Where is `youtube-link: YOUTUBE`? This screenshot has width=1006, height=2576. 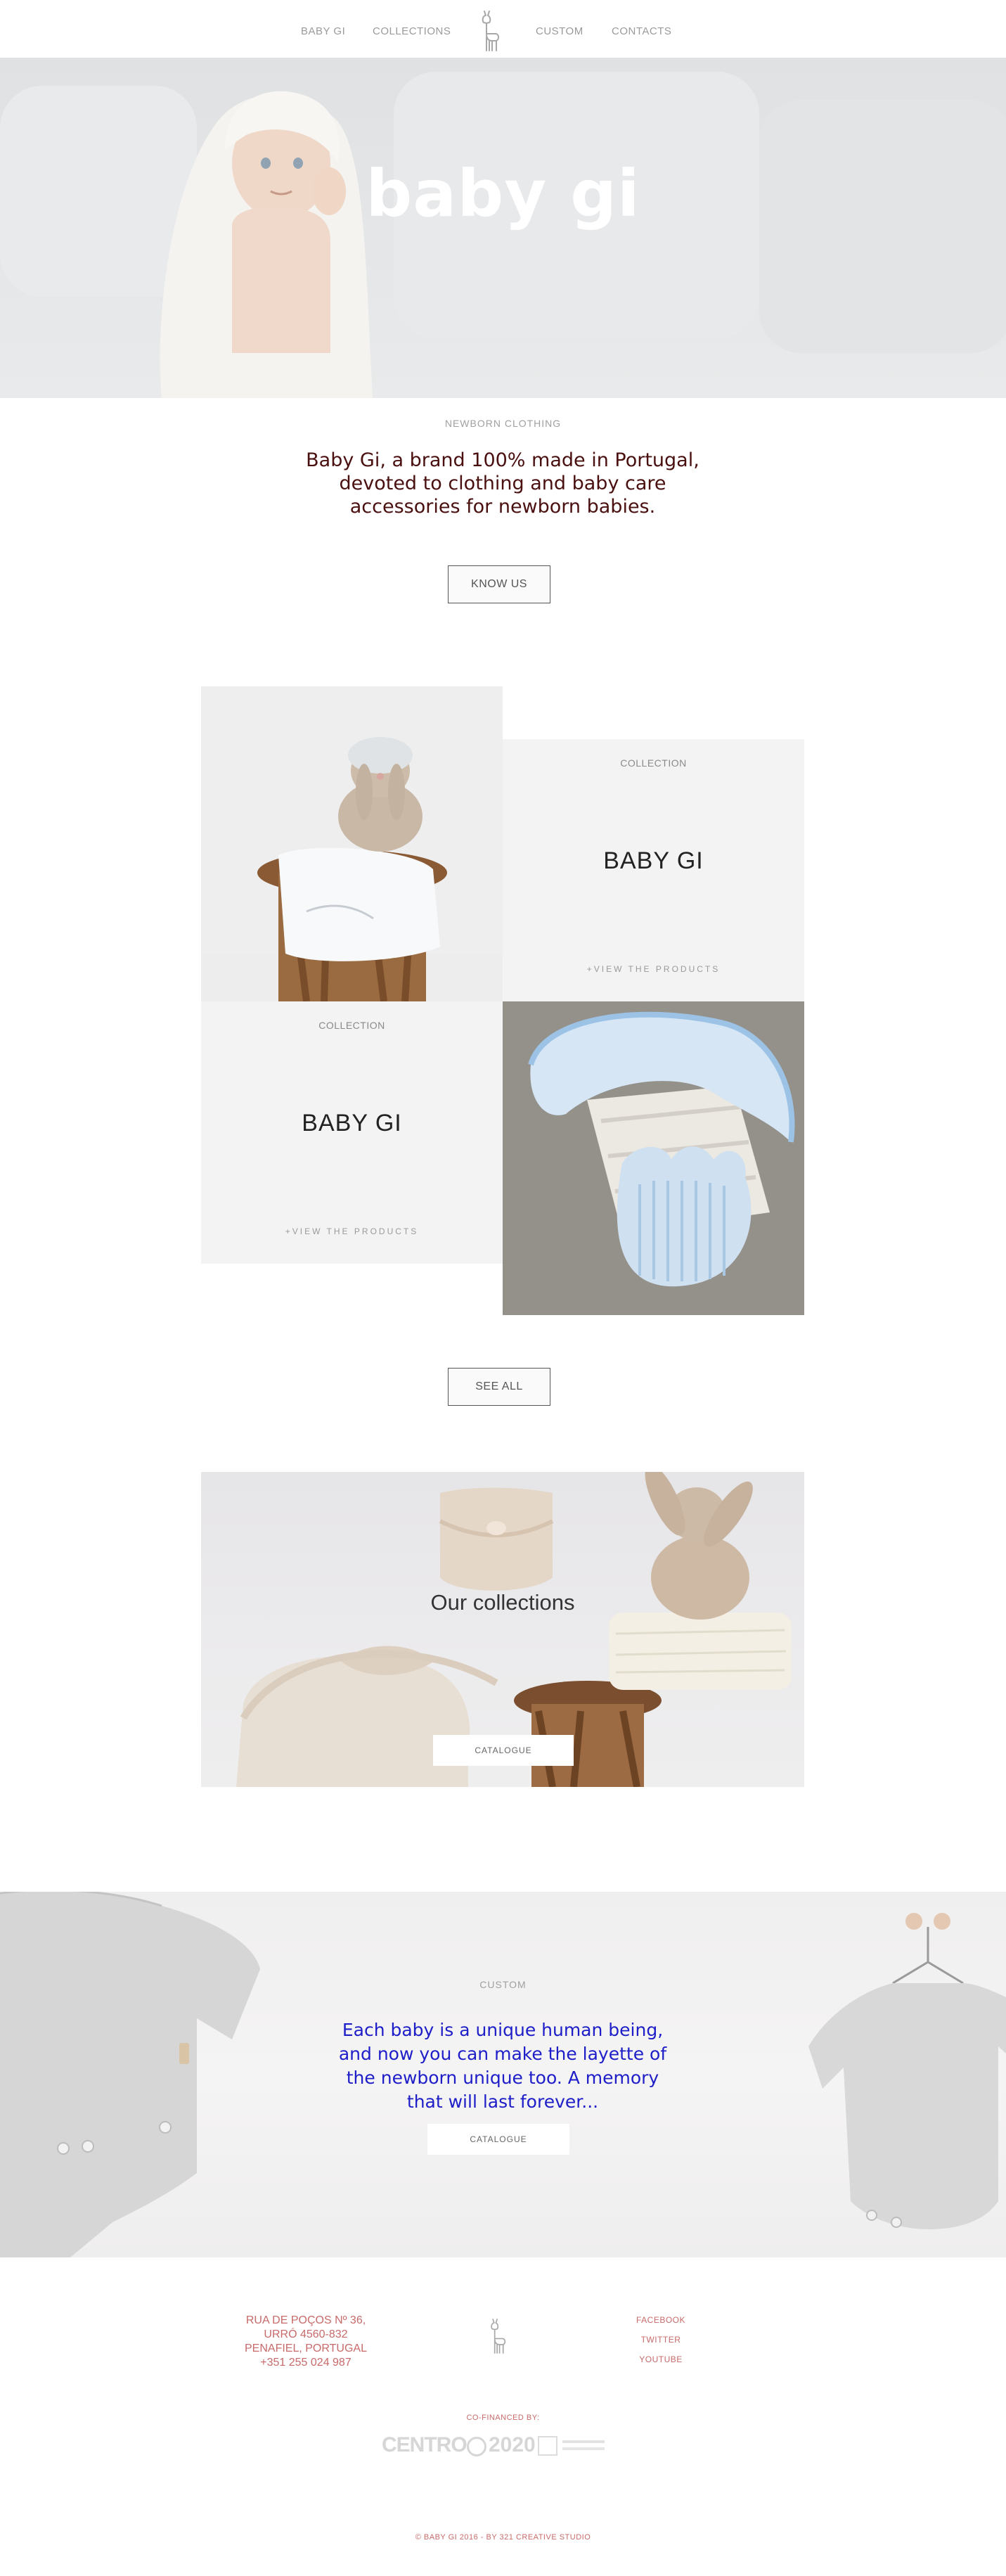 youtube-link: YOUTUBE is located at coordinates (661, 2359).